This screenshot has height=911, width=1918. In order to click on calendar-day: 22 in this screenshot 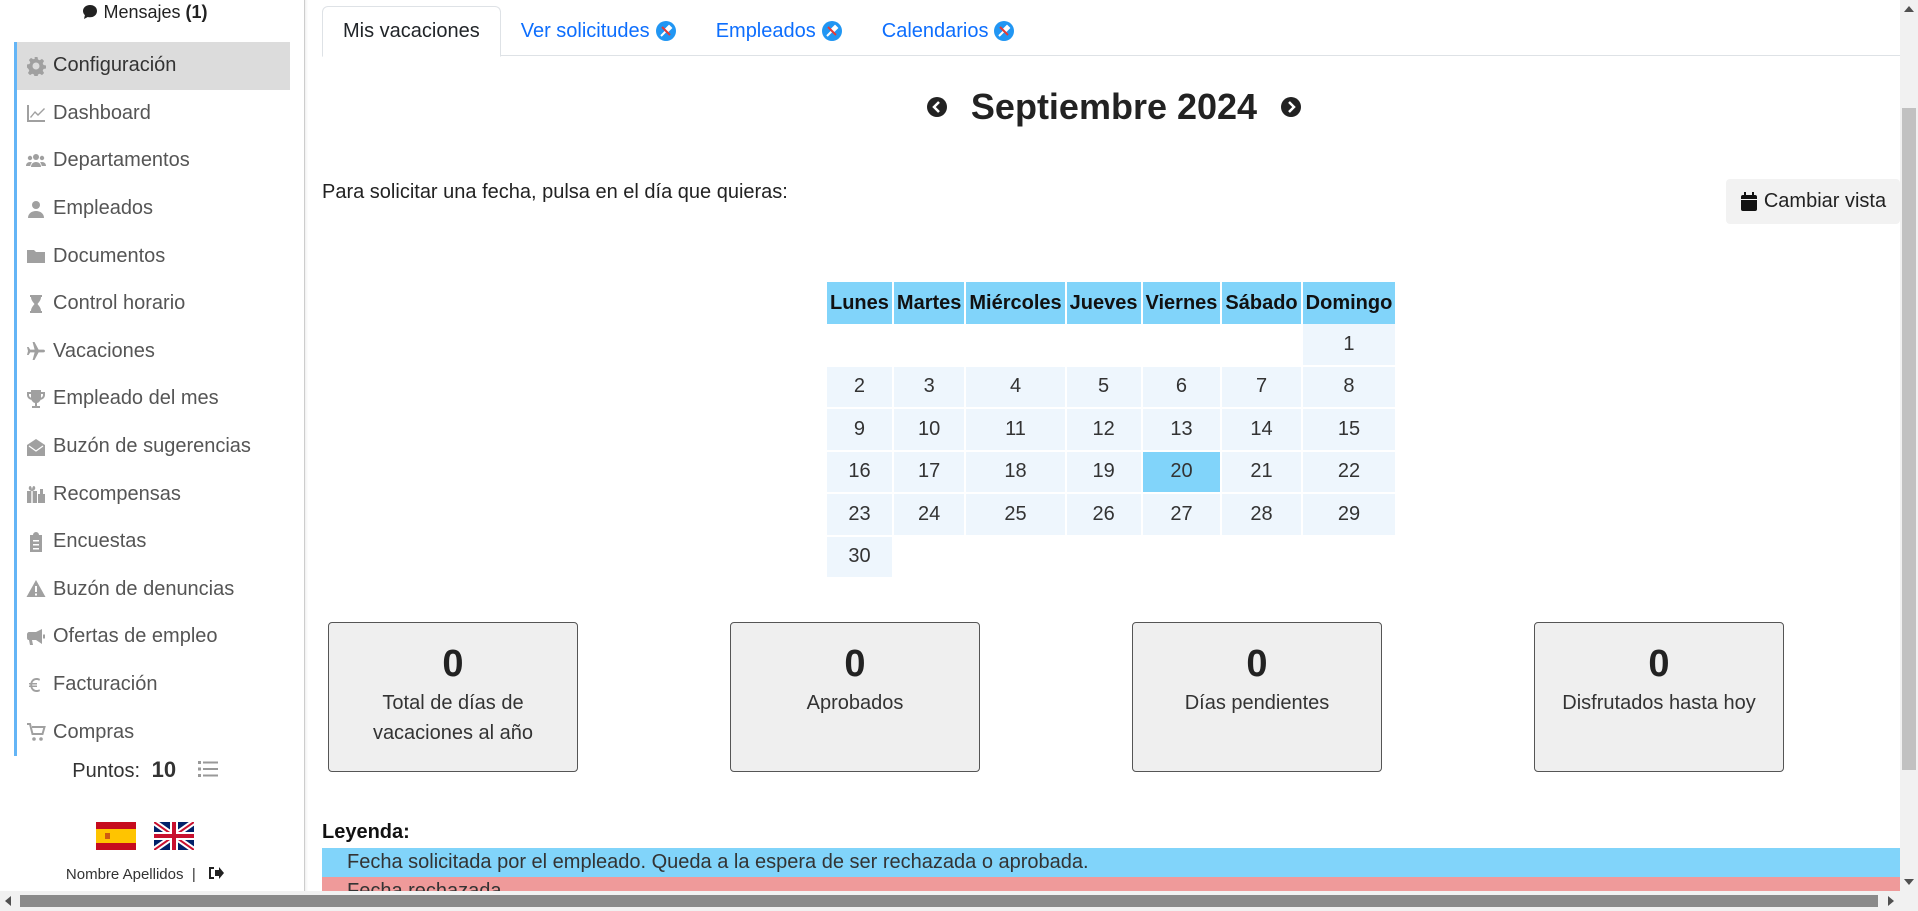, I will do `click(1349, 472)`.